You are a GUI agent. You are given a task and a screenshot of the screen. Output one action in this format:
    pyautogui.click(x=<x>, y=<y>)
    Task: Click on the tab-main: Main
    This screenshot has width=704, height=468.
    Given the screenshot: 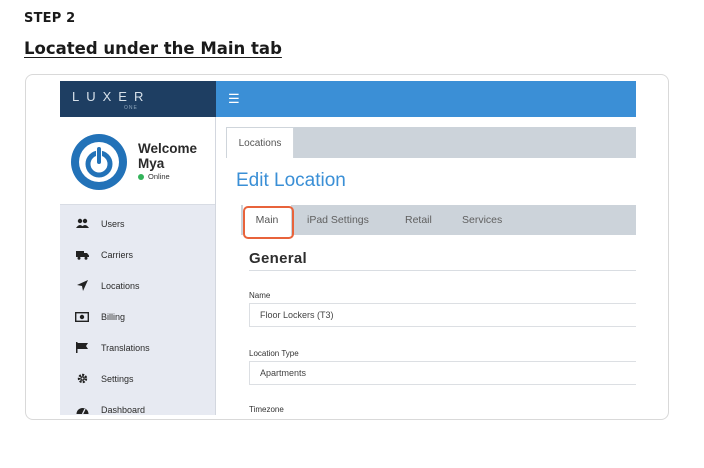 What is the action you would take?
    pyautogui.click(x=267, y=220)
    